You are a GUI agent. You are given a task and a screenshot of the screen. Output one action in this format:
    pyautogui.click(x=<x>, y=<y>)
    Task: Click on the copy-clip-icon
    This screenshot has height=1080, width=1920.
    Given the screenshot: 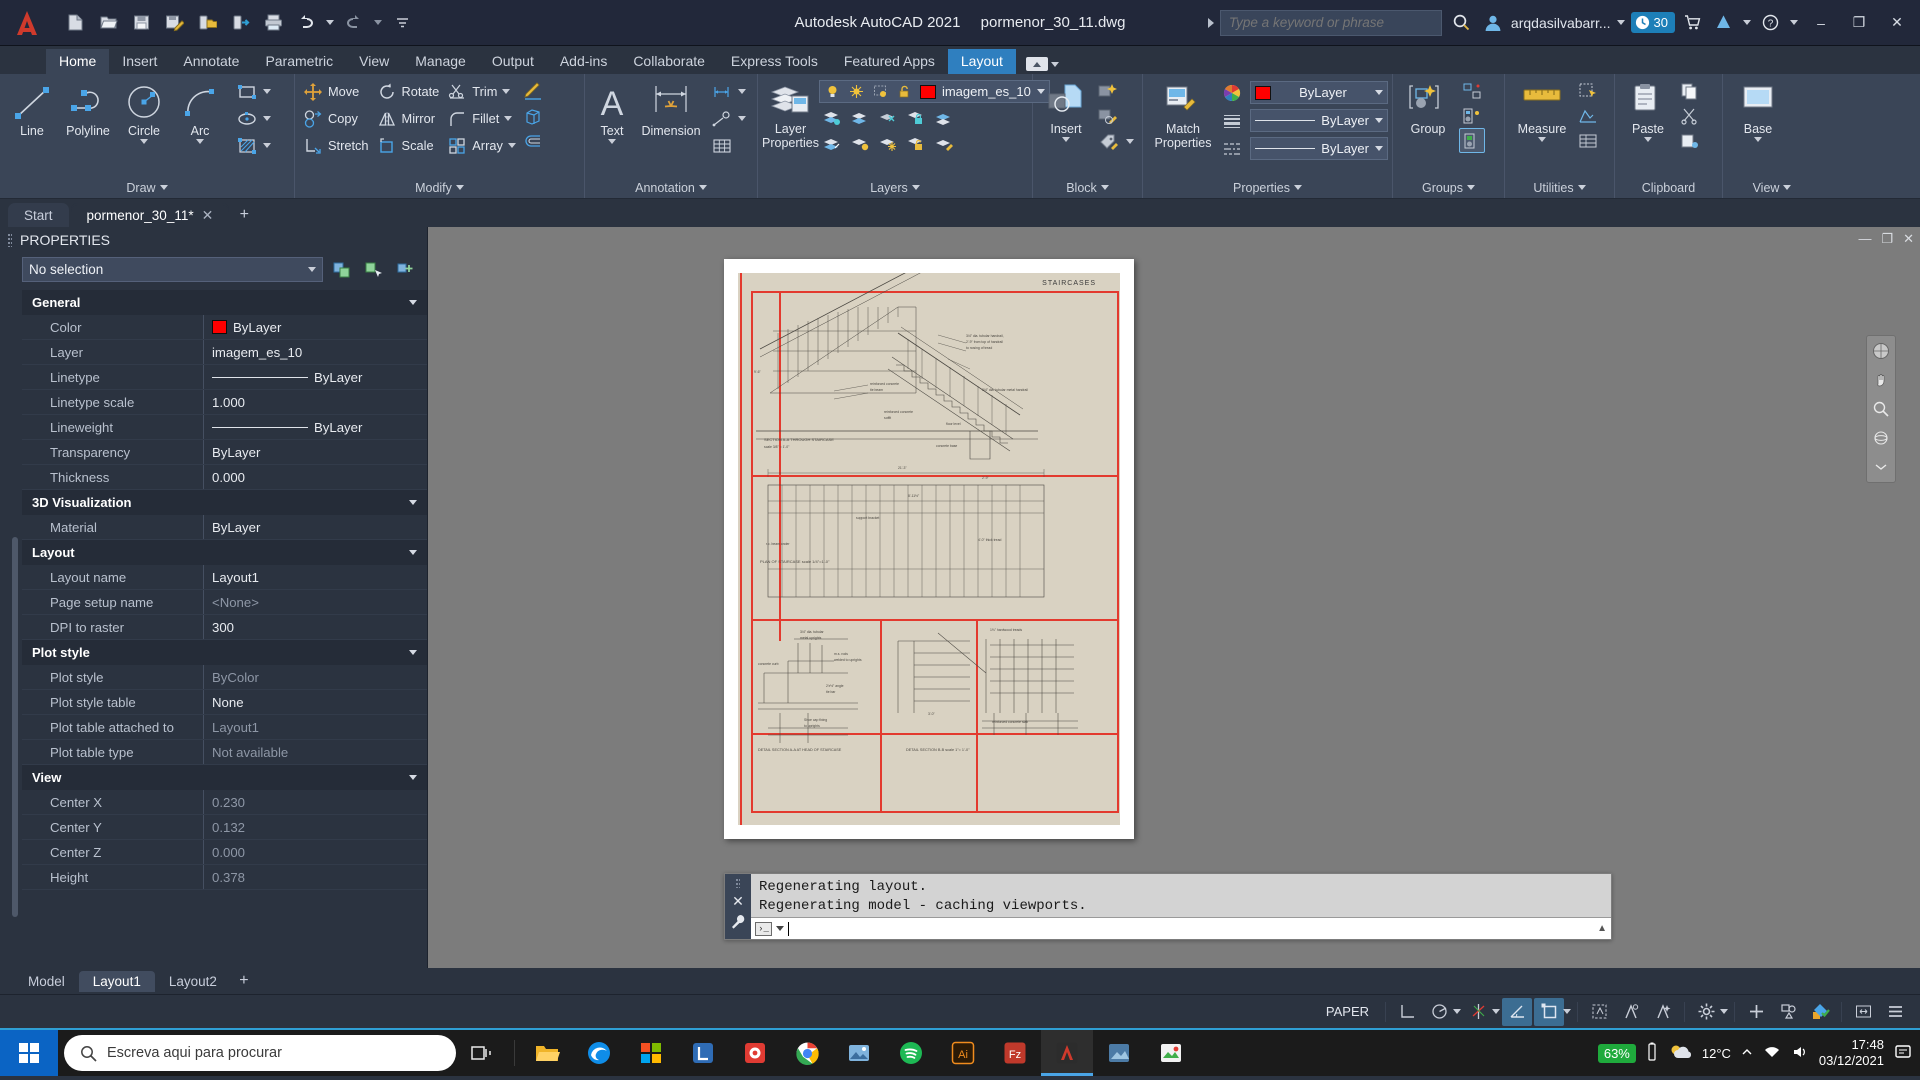 What is the action you would take?
    pyautogui.click(x=1690, y=90)
    